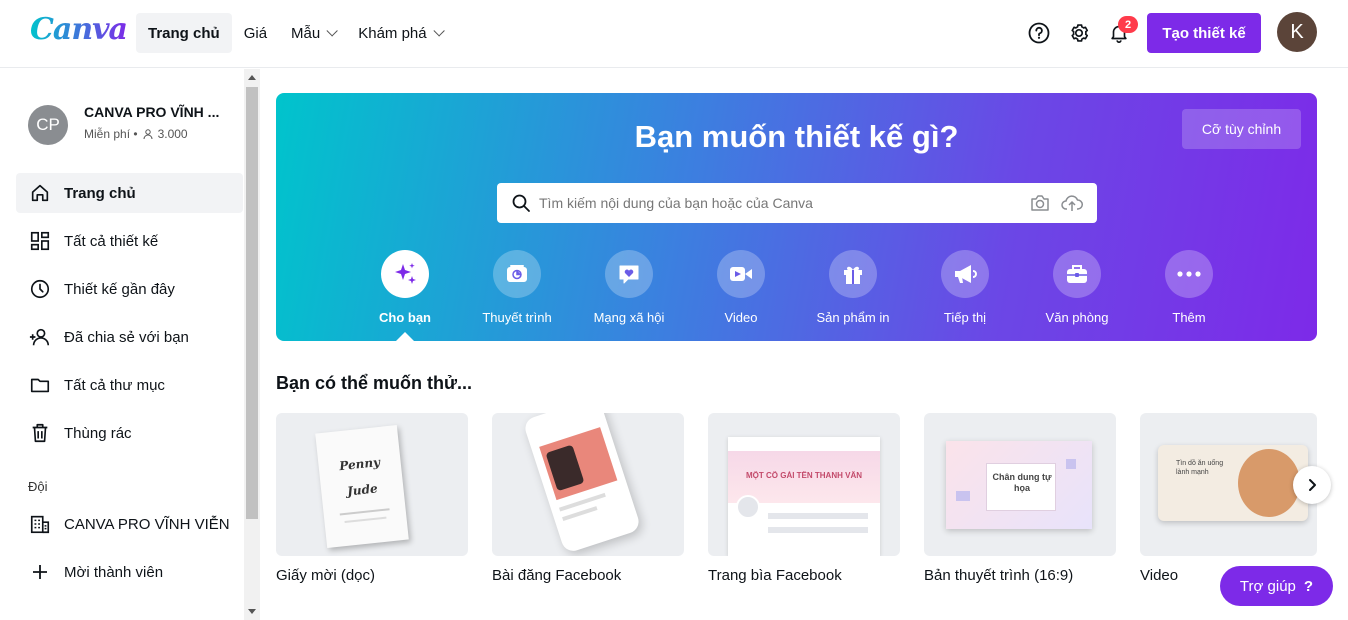  What do you see at coordinates (965, 287) in the screenshot?
I see `category-marketing: Tiếp thị` at bounding box center [965, 287].